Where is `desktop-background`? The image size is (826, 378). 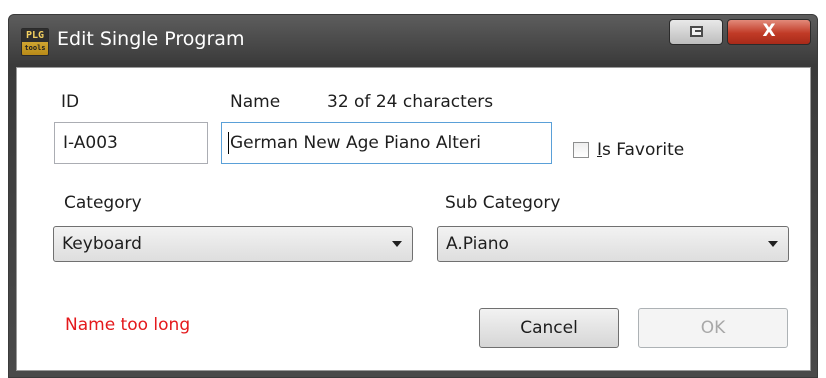
desktop-background is located at coordinates (413, 7).